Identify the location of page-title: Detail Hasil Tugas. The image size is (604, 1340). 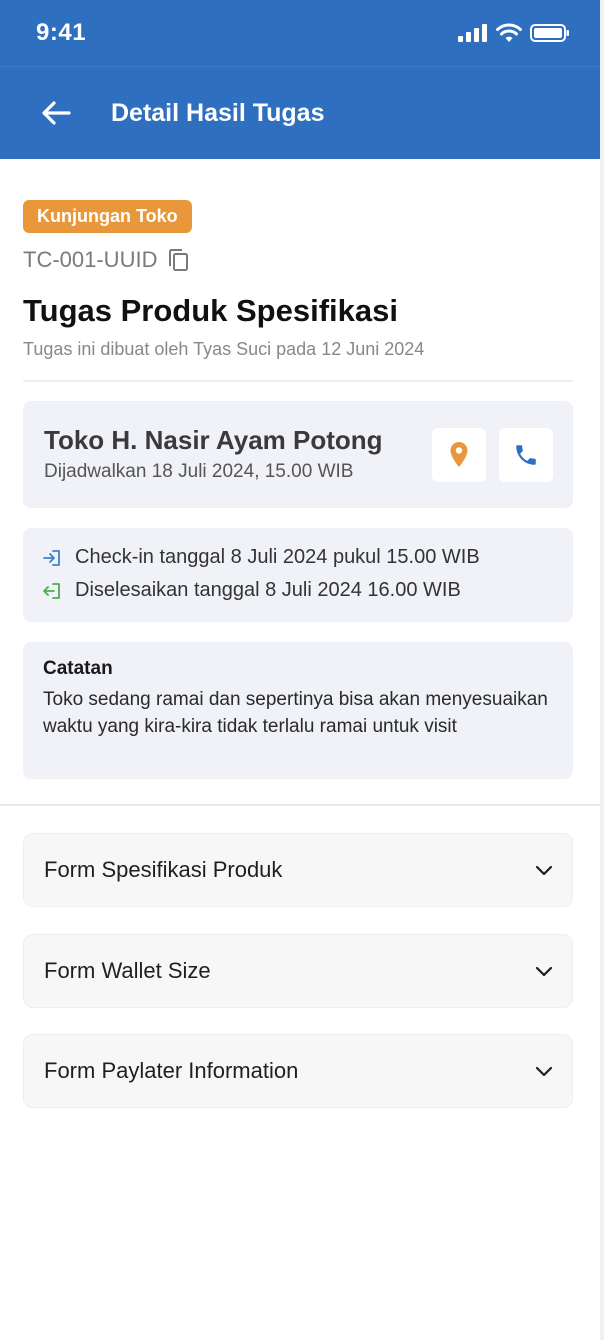
(218, 112).